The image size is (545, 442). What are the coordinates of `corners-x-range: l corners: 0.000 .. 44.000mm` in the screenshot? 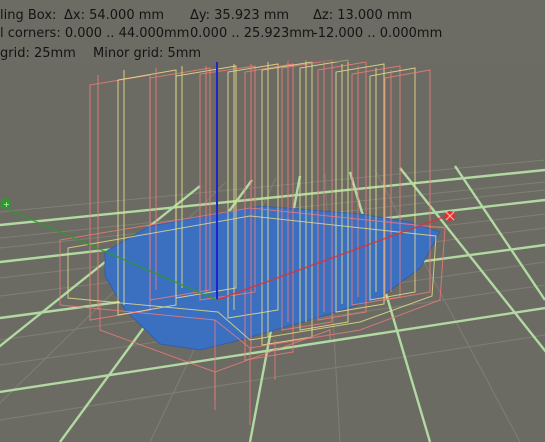 It's located at (95, 33).